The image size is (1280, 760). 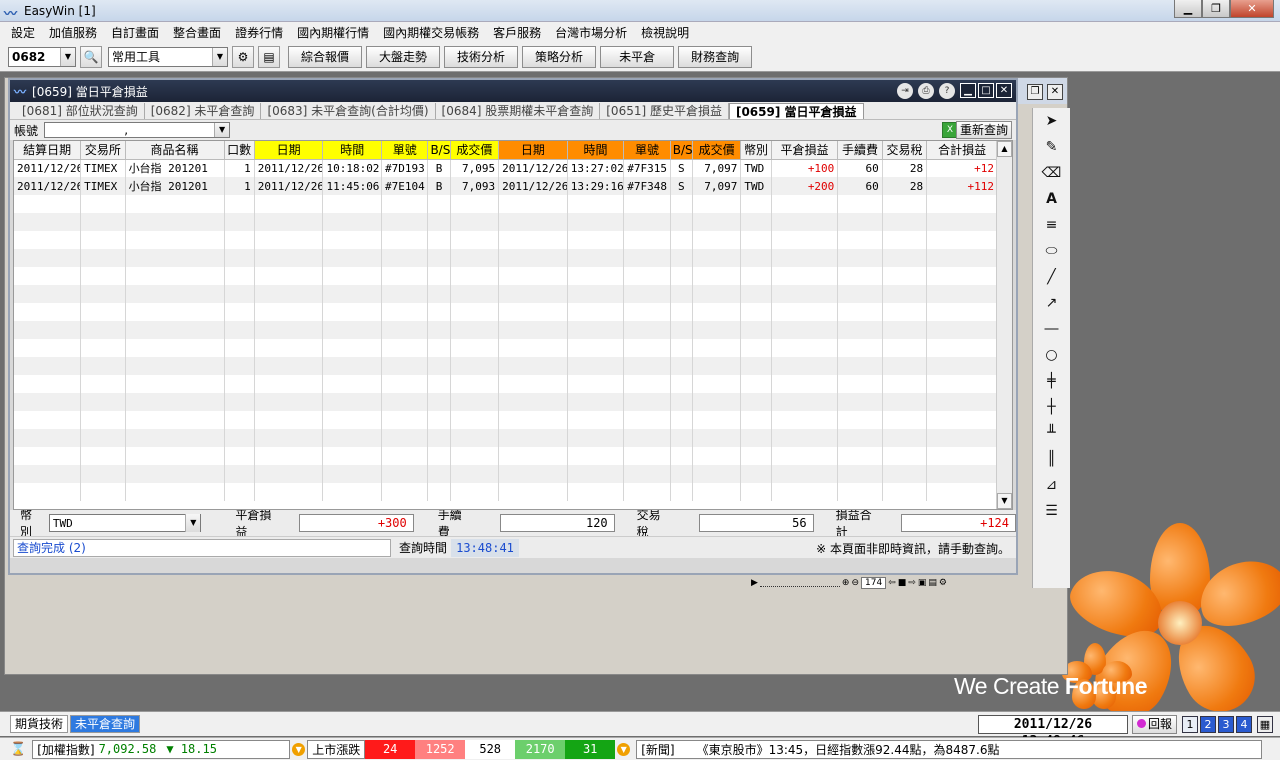 What do you see at coordinates (403, 56) in the screenshot?
I see `market-trend-button: 大盤走勢` at bounding box center [403, 56].